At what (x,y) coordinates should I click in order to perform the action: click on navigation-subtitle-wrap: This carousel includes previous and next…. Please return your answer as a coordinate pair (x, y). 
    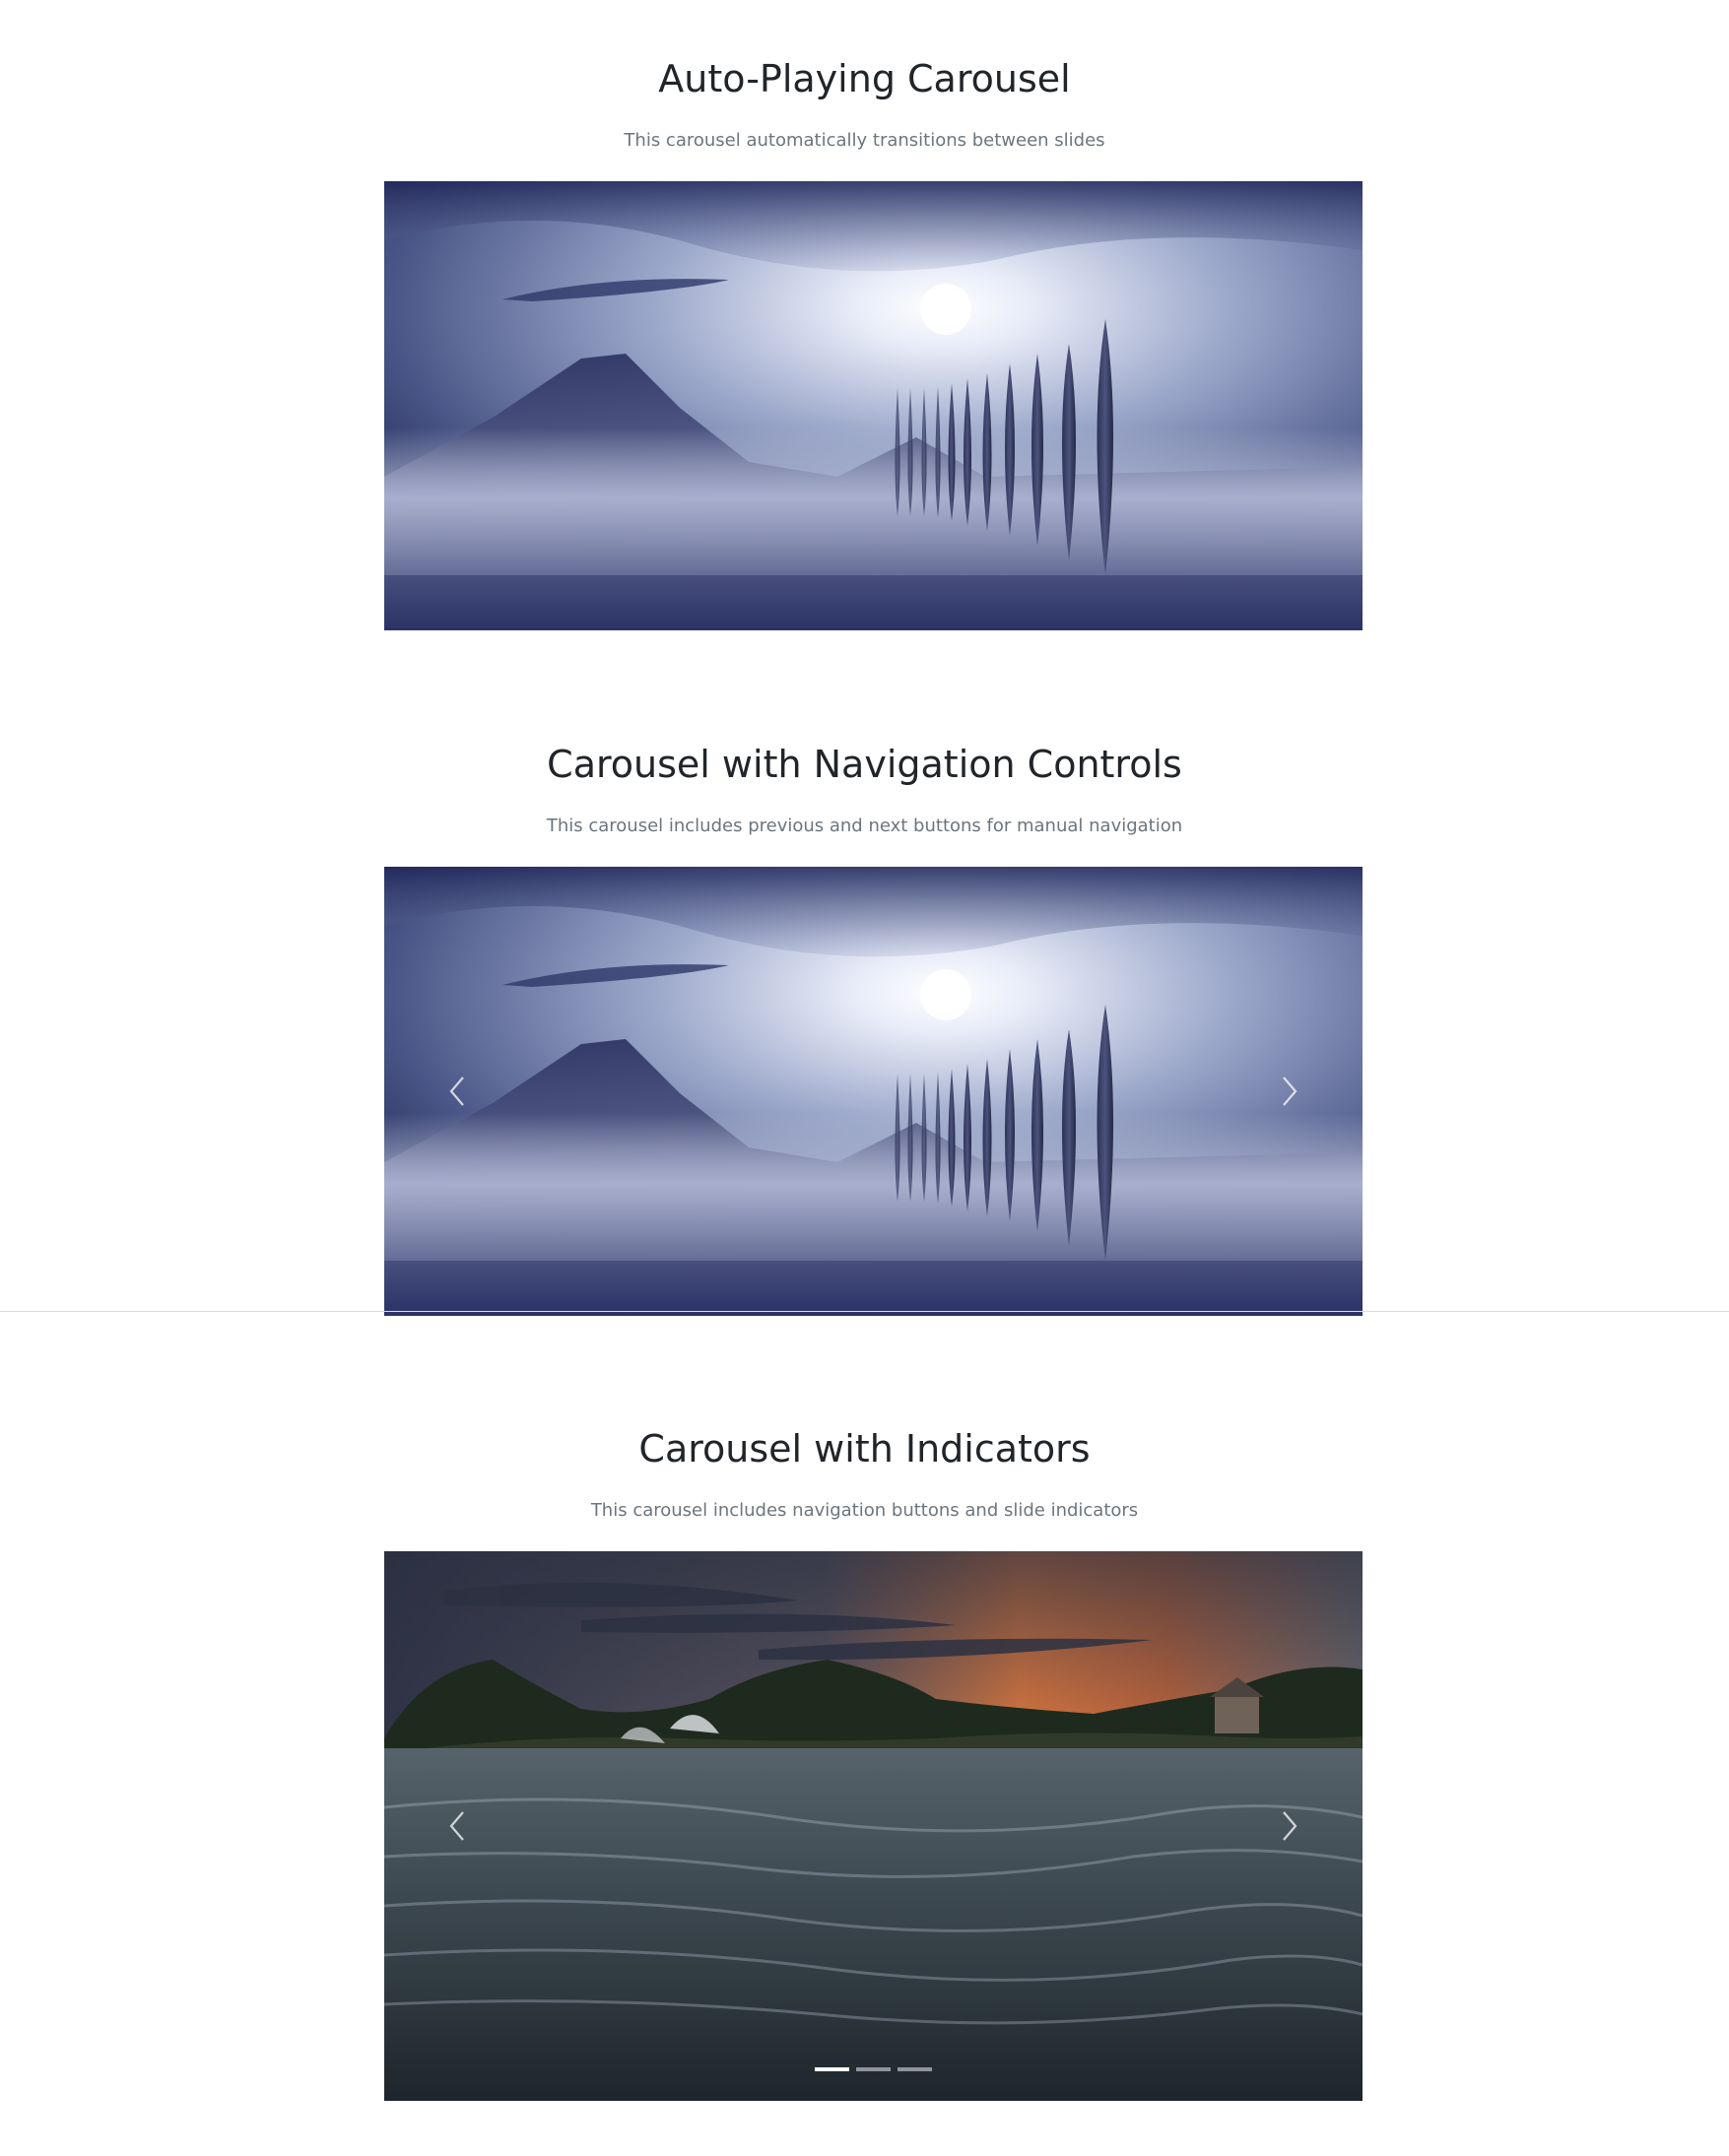
    Looking at the image, I should click on (865, 826).